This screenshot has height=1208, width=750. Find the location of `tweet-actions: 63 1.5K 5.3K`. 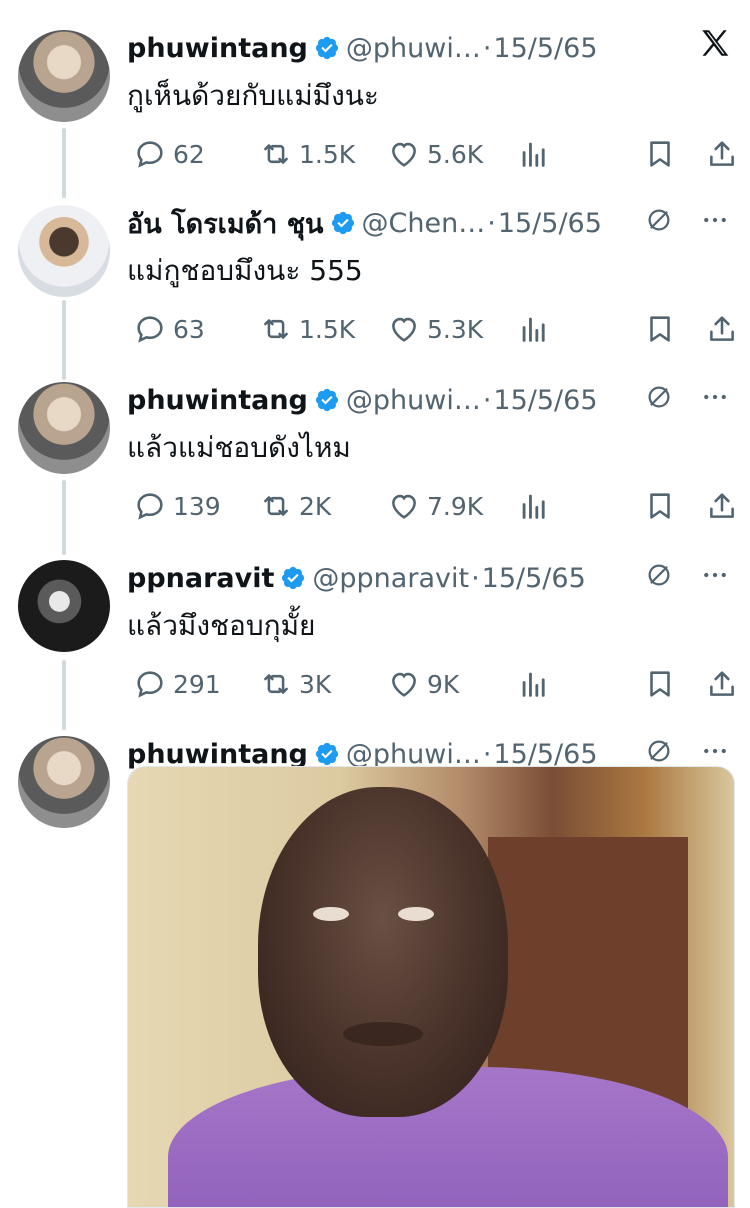

tweet-actions: 63 1.5K 5.3K is located at coordinates (432, 329).